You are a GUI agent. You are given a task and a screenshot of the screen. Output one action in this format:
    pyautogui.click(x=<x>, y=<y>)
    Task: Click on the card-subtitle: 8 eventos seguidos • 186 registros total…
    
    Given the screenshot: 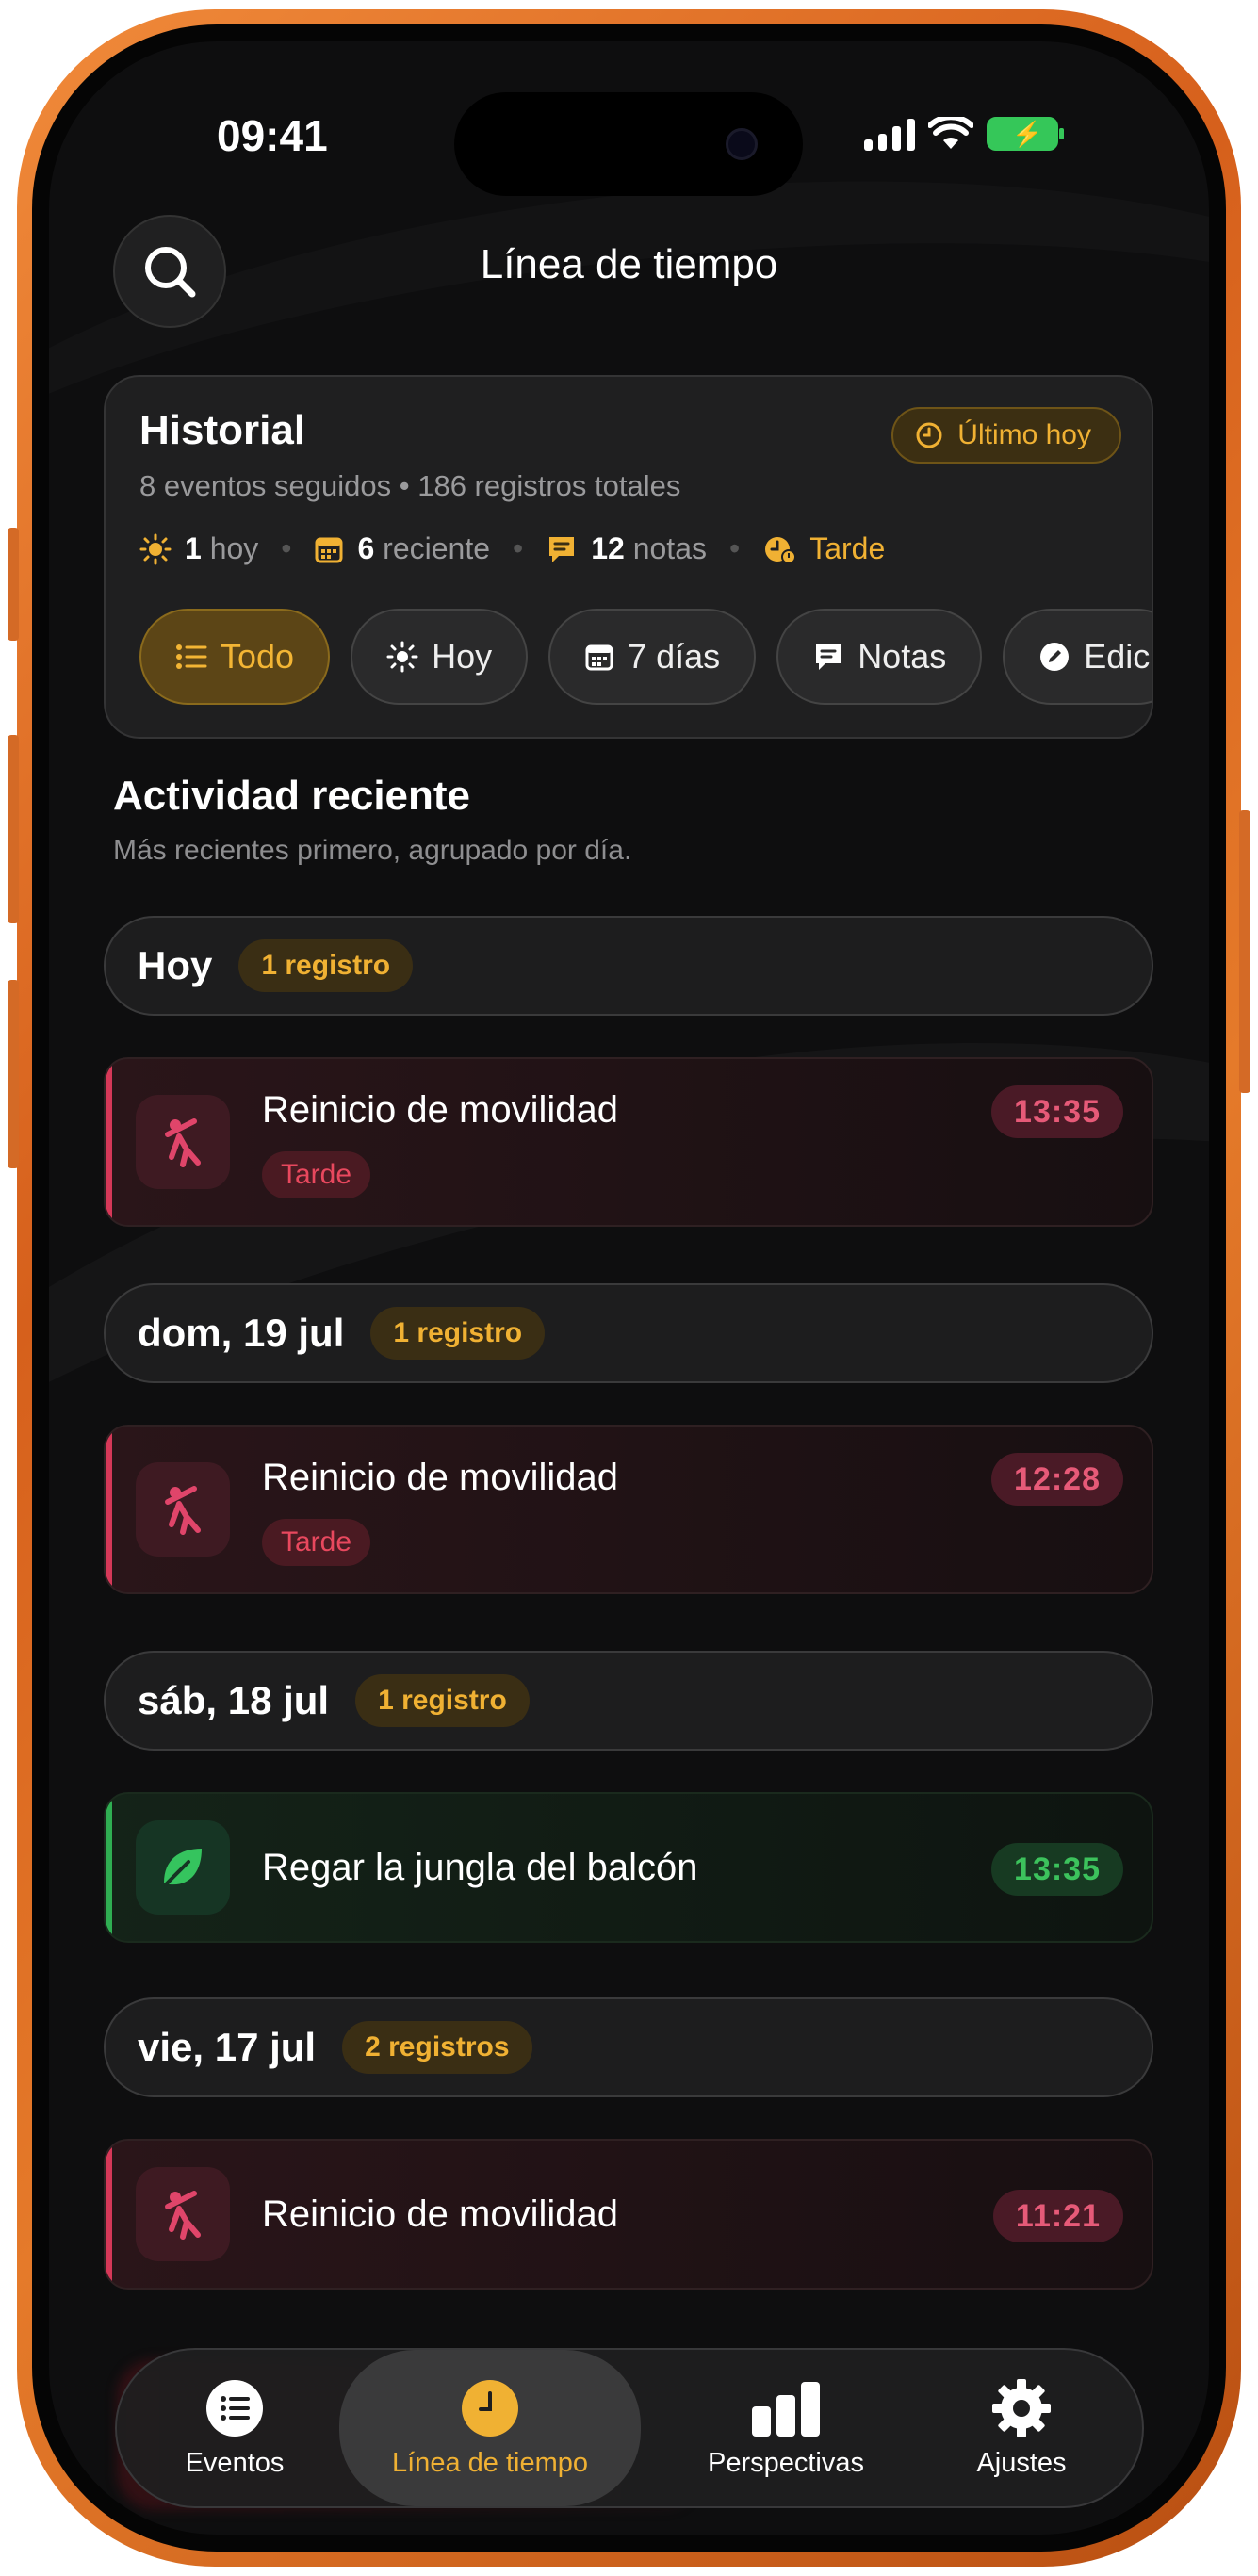 What is the action you would take?
    pyautogui.click(x=410, y=485)
    